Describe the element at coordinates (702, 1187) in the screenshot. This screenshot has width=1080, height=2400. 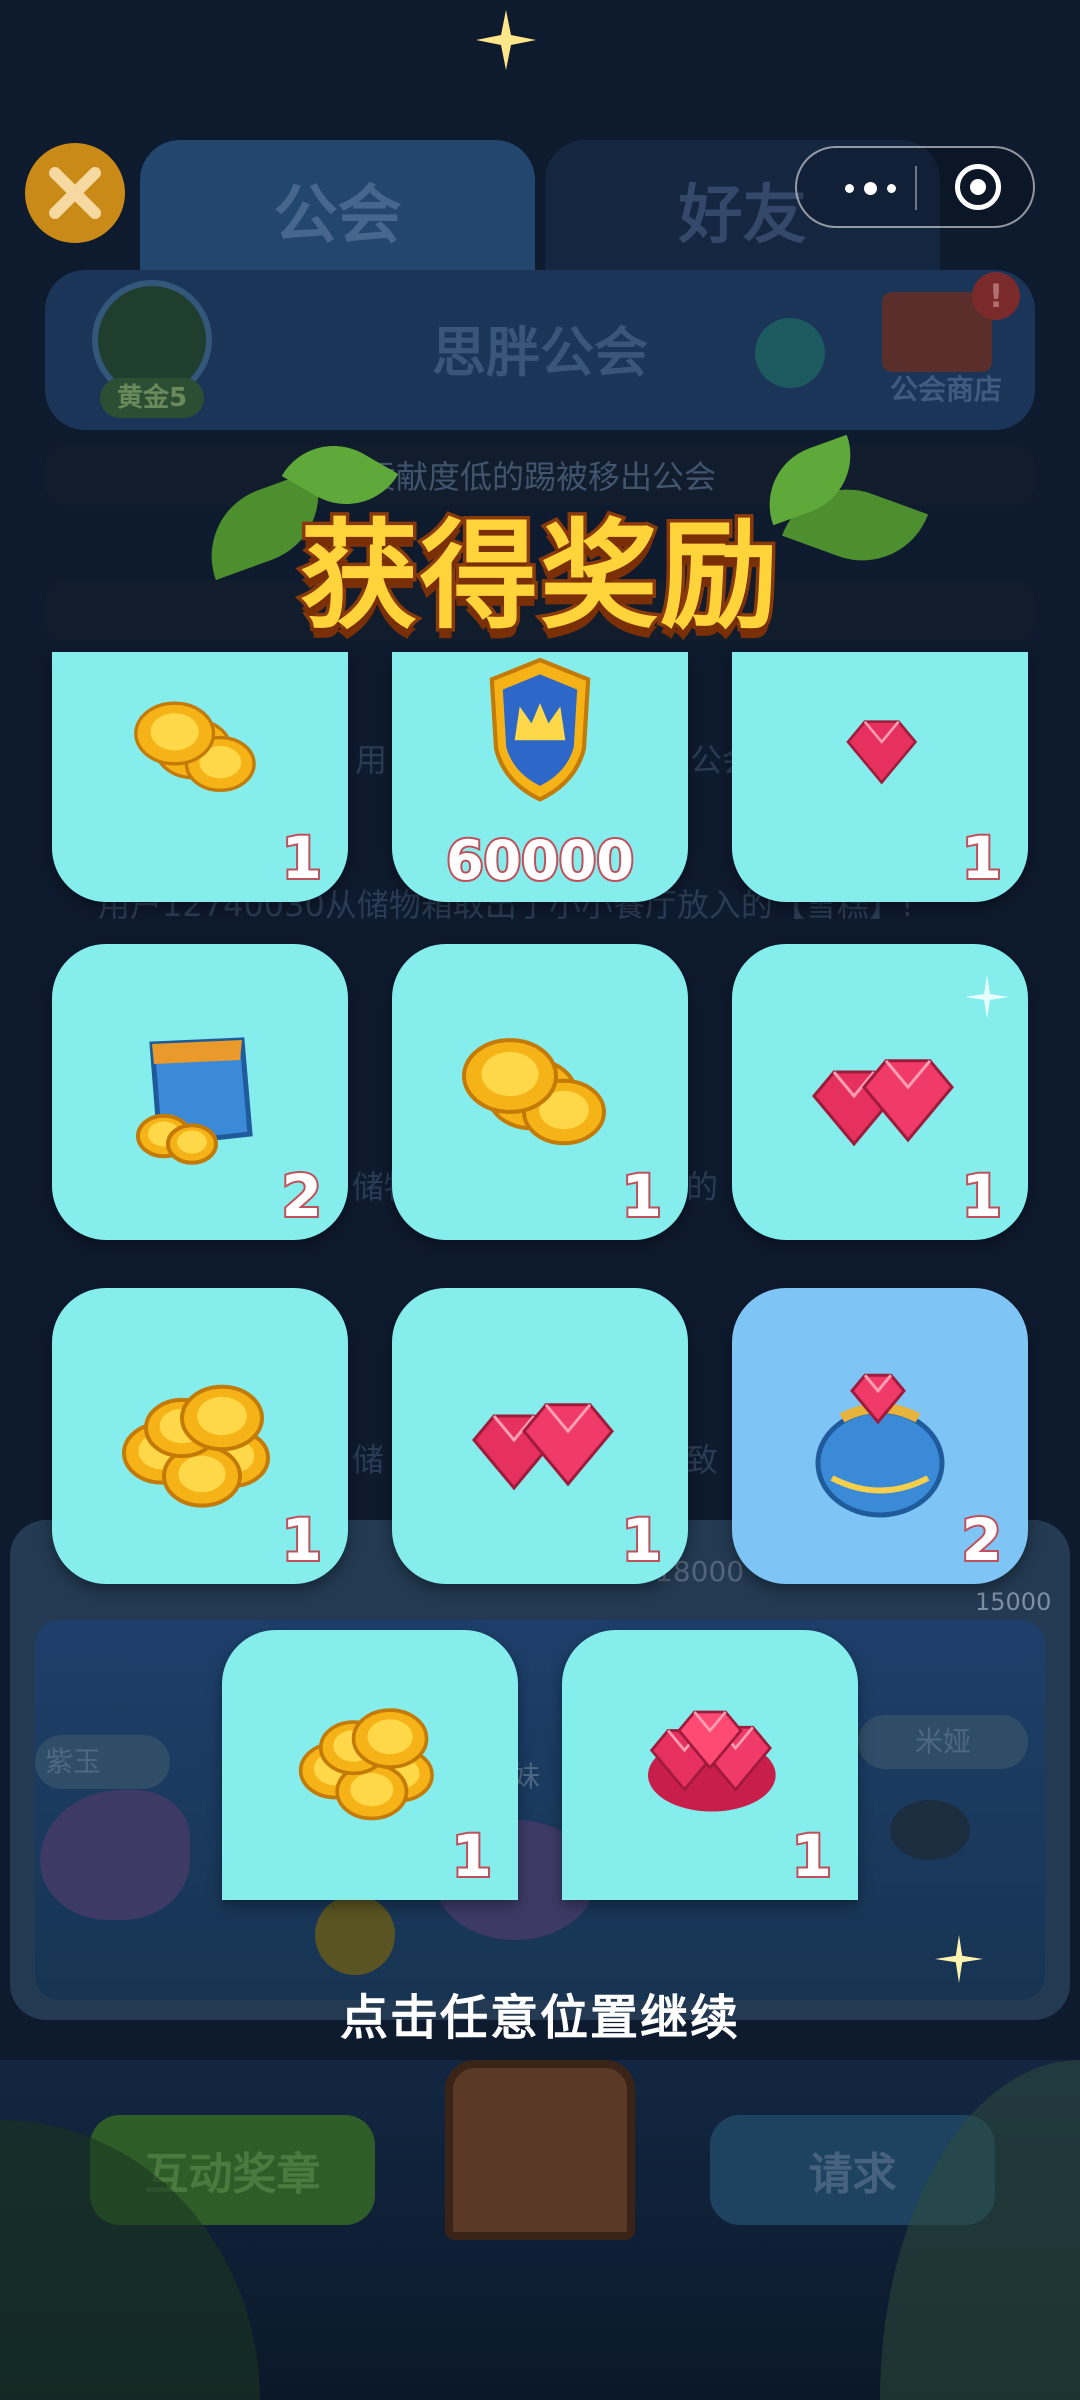
I see `faded-text: 的` at that location.